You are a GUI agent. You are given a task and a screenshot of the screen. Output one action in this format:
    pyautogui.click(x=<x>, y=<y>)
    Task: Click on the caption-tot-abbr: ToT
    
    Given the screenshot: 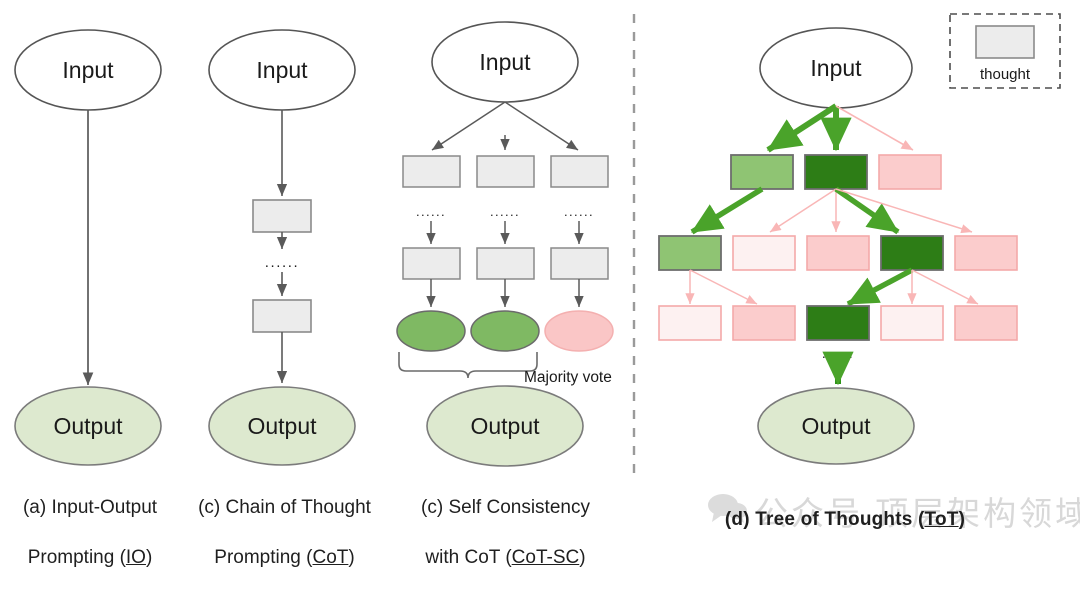 What is the action you would take?
    pyautogui.click(x=941, y=520)
    